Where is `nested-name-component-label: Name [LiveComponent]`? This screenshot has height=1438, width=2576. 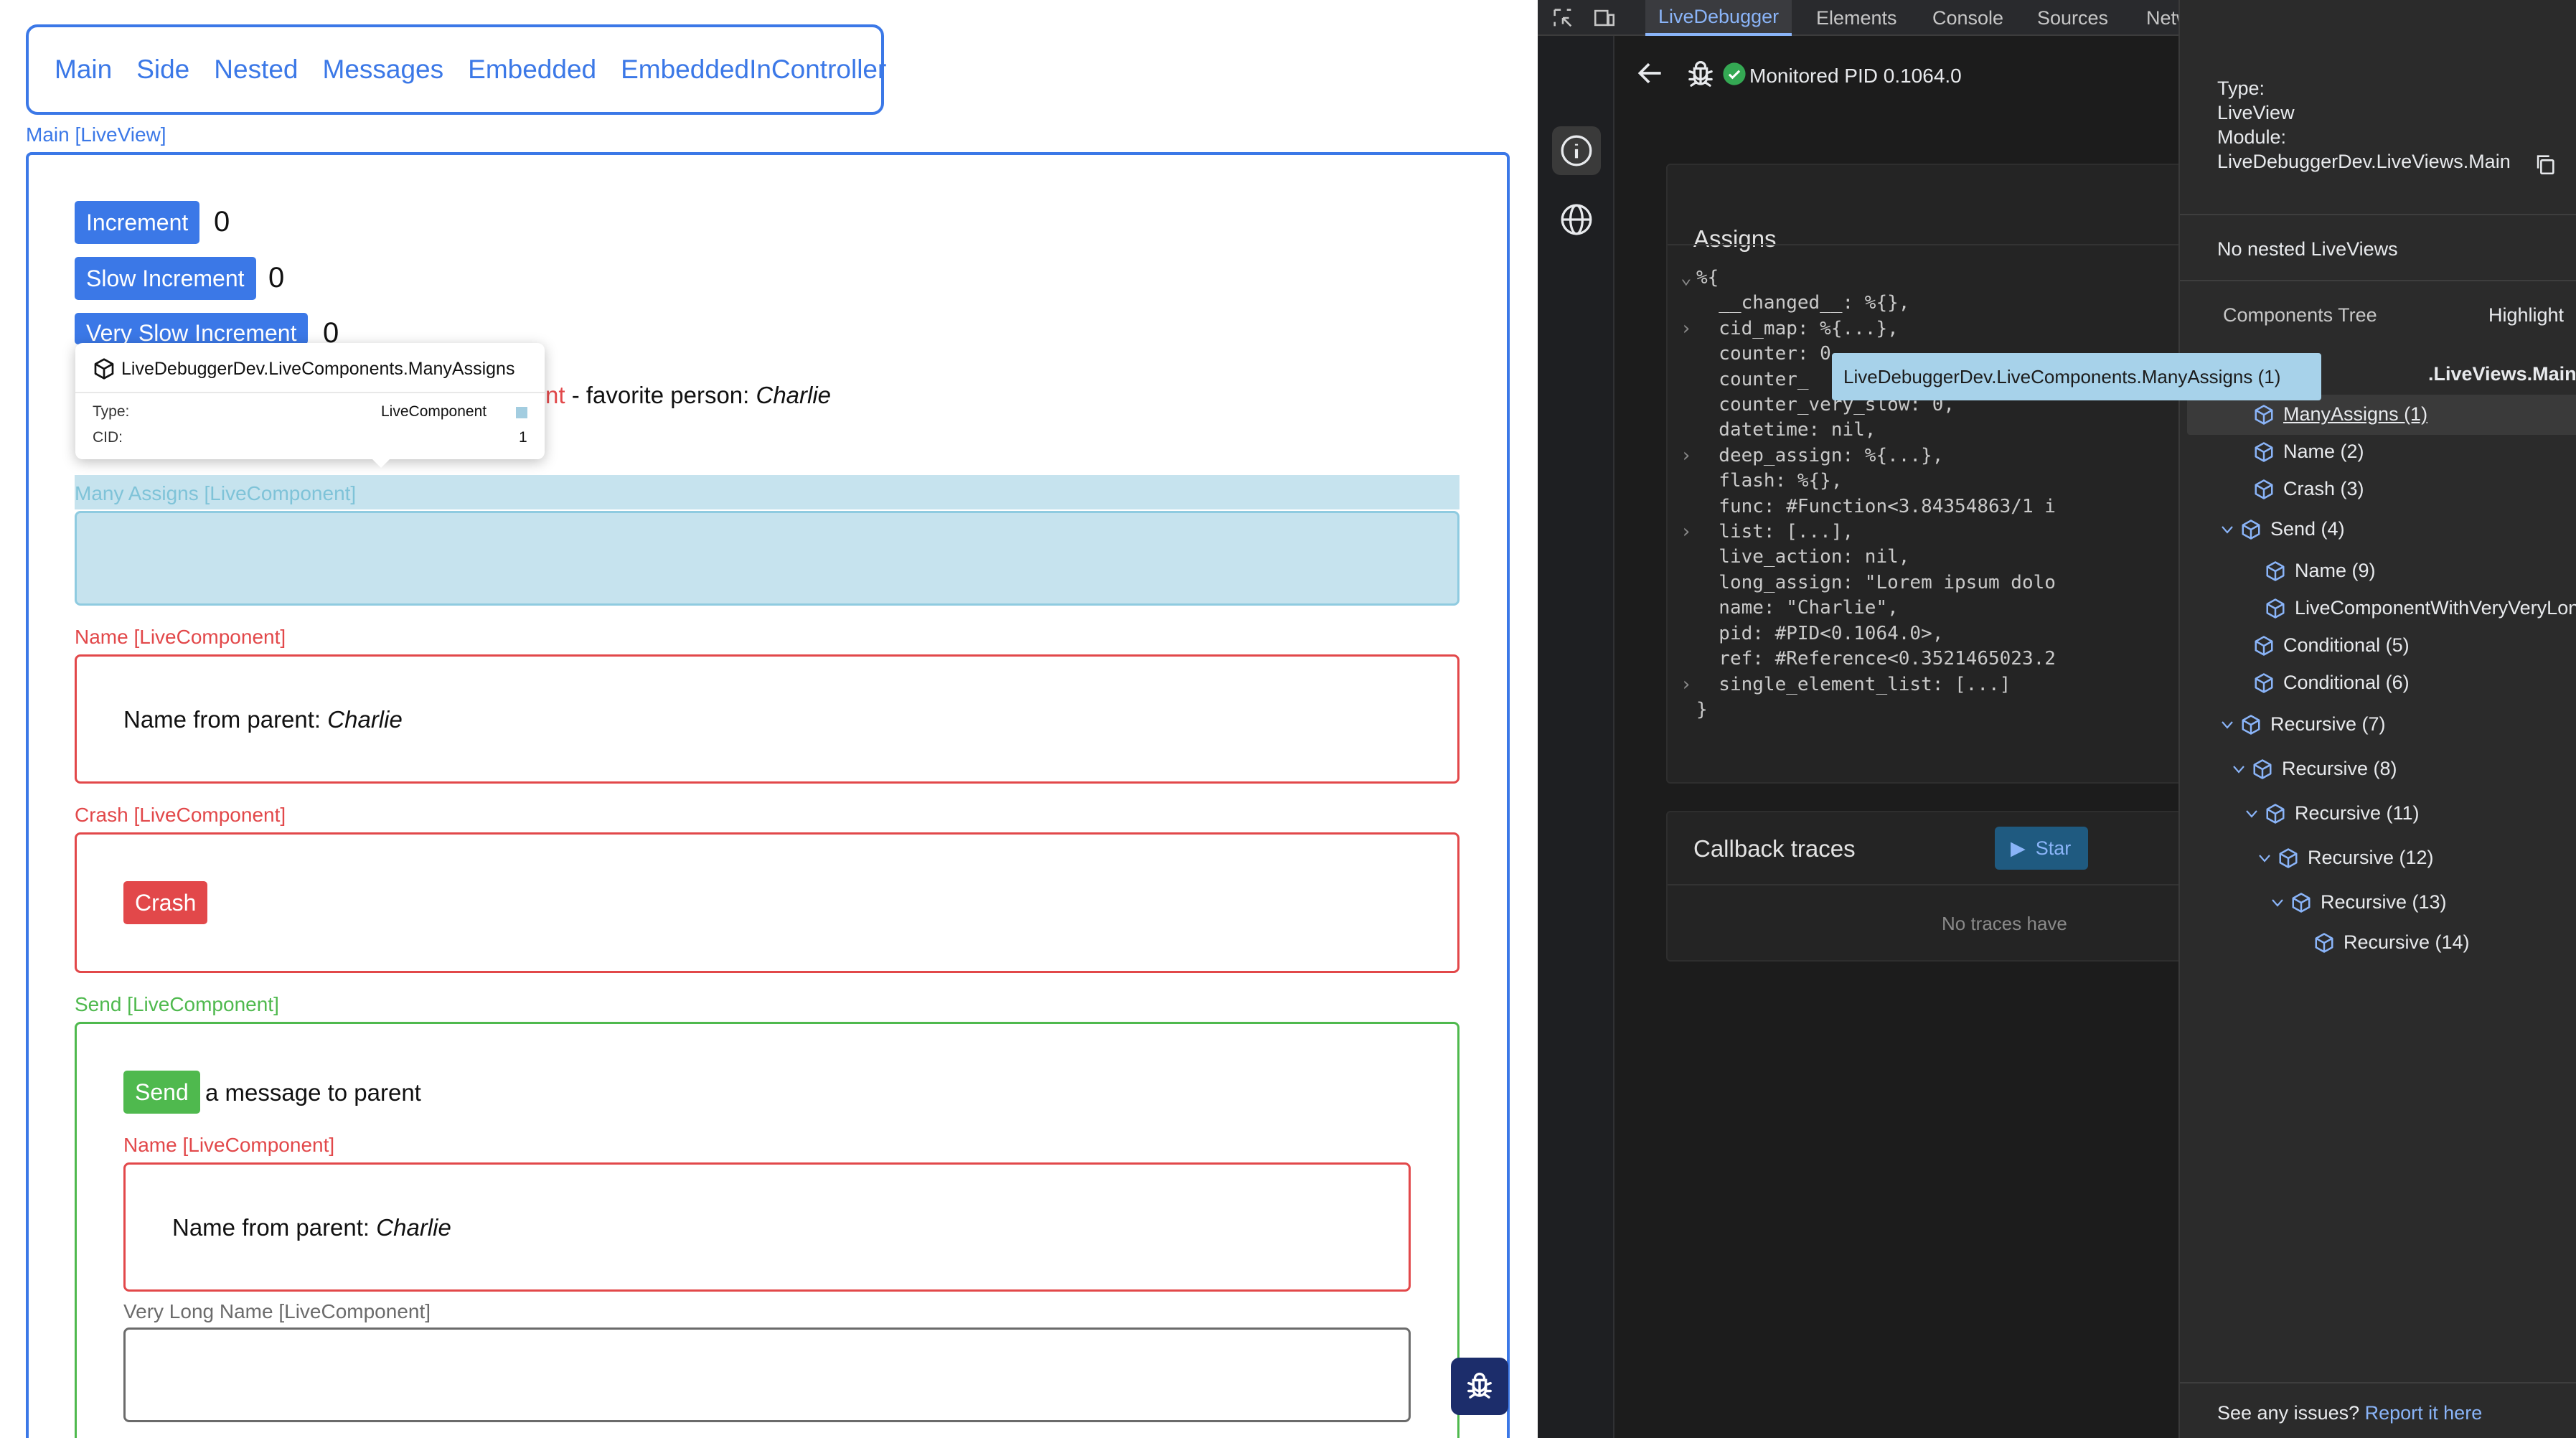 nested-name-component-label: Name [LiveComponent] is located at coordinates (229, 1145).